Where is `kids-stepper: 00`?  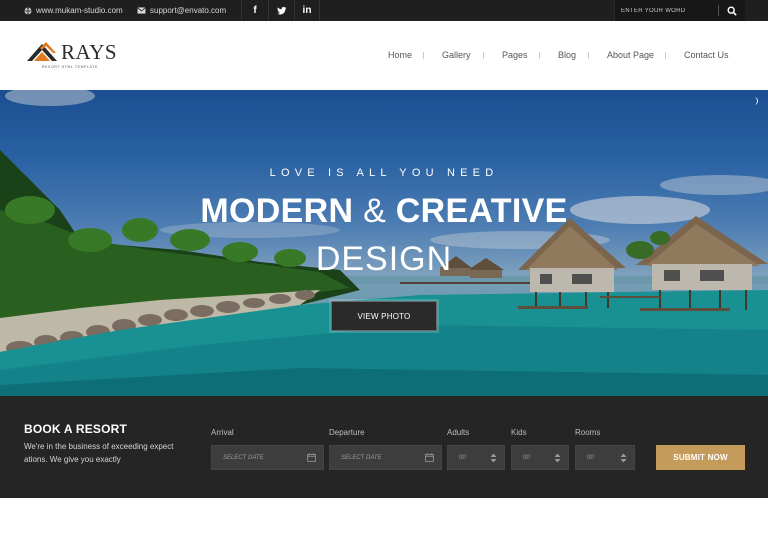
kids-stepper: 00 is located at coordinates (540, 457).